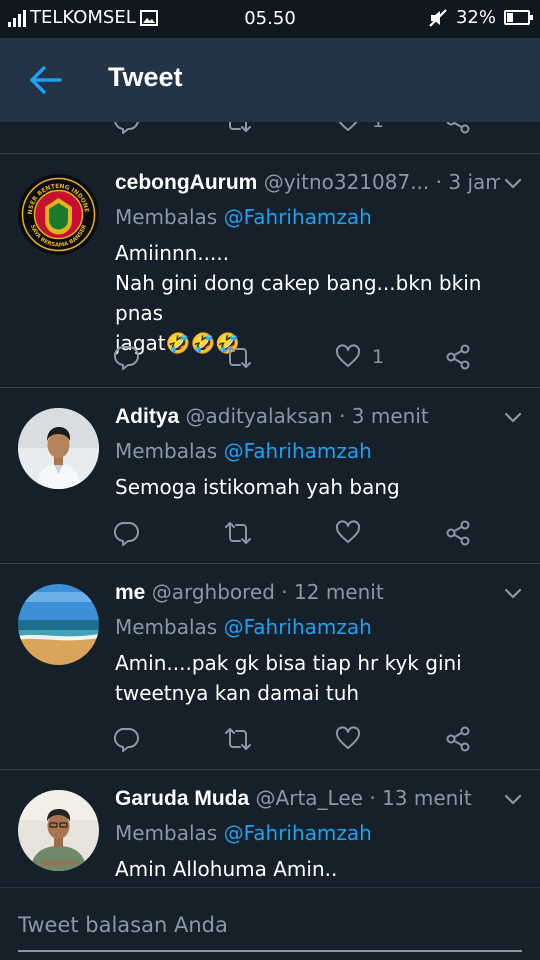  Describe the element at coordinates (288, 663) in the screenshot. I see `tweet-text-line: Amin....pak gk bisa tiap hr kyk gini` at that location.